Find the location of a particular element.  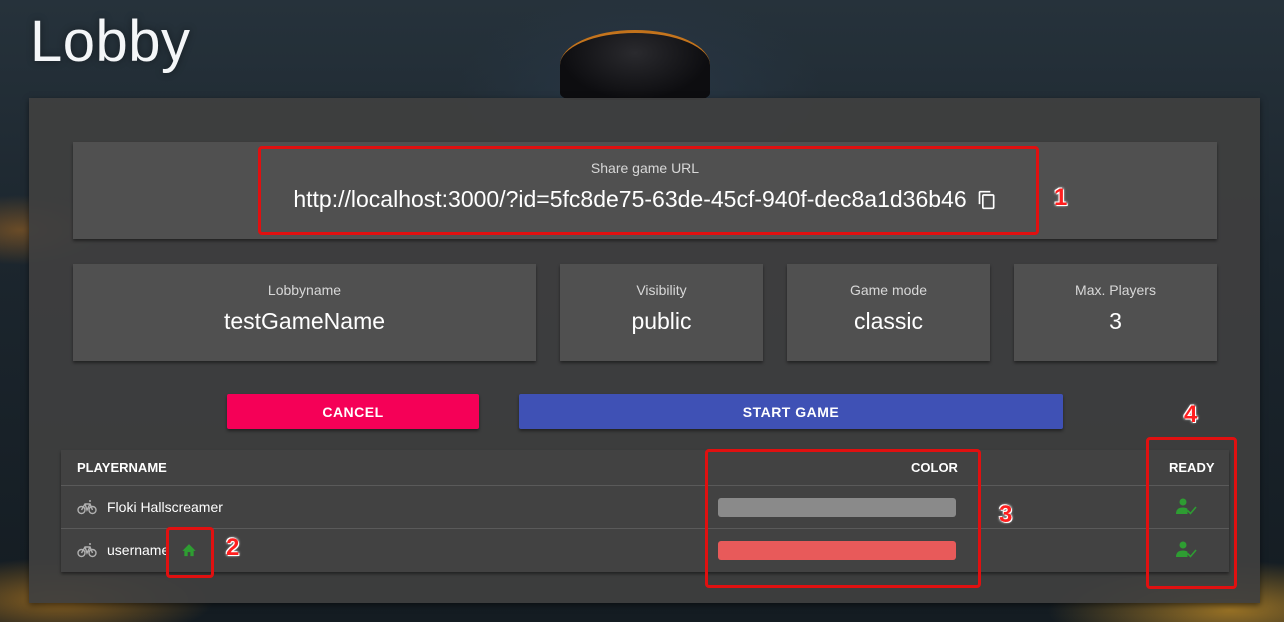

background-art is located at coordinates (635, 65).